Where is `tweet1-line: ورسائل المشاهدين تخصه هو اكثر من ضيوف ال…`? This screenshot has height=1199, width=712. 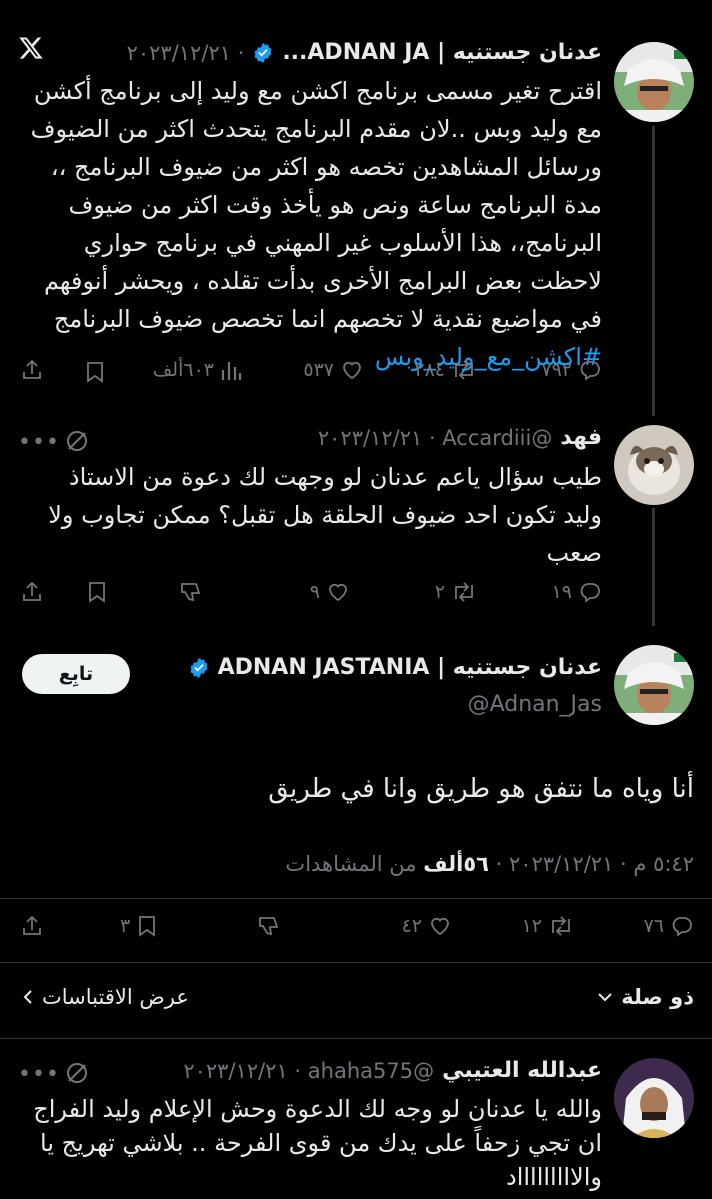 tweet1-line: ورسائل المشاهدين تخصه هو اكثر من ضيوف ال… is located at coordinates (326, 167).